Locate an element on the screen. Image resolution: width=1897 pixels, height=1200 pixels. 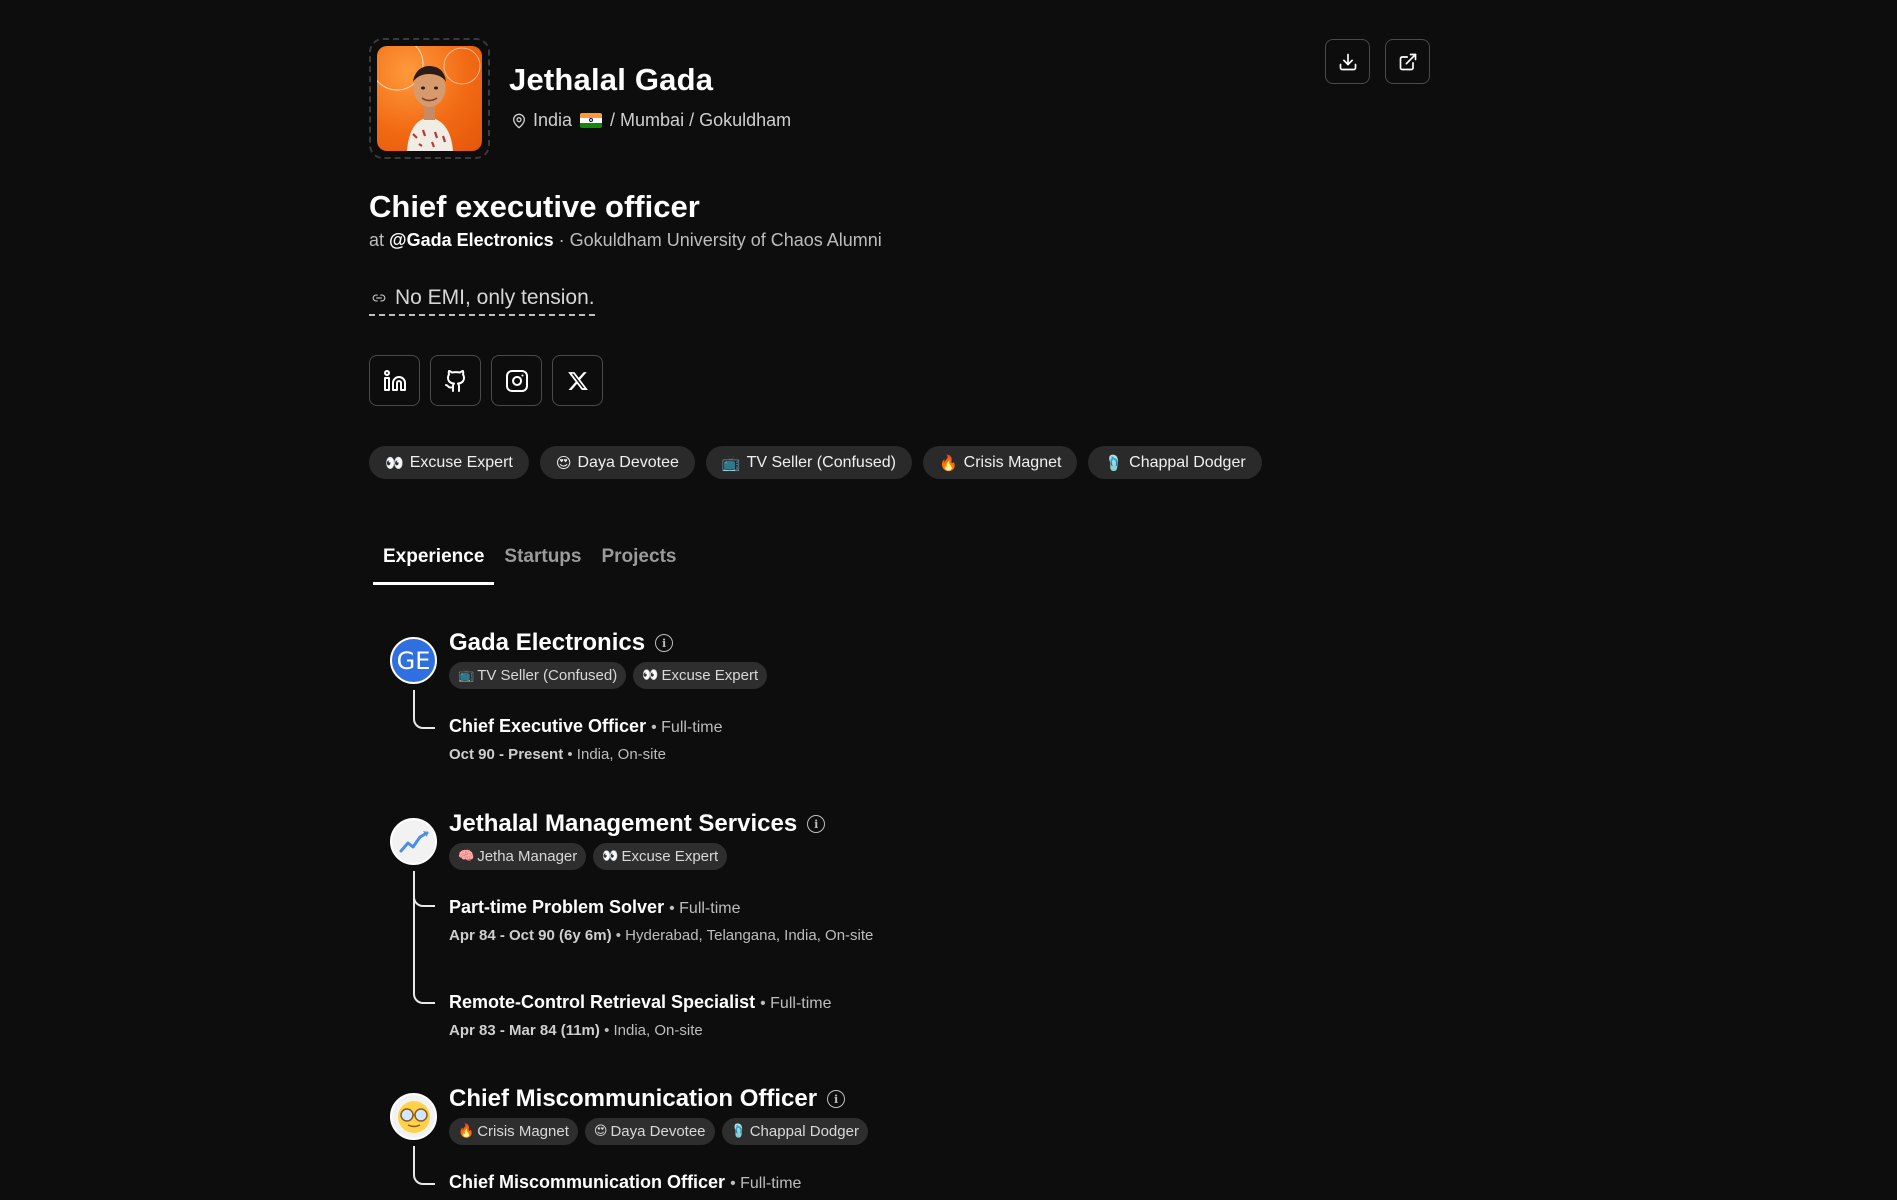
position-meta: Apr 83 - Mar 84 (11m) • India, On-site is located at coordinates (640, 1030).